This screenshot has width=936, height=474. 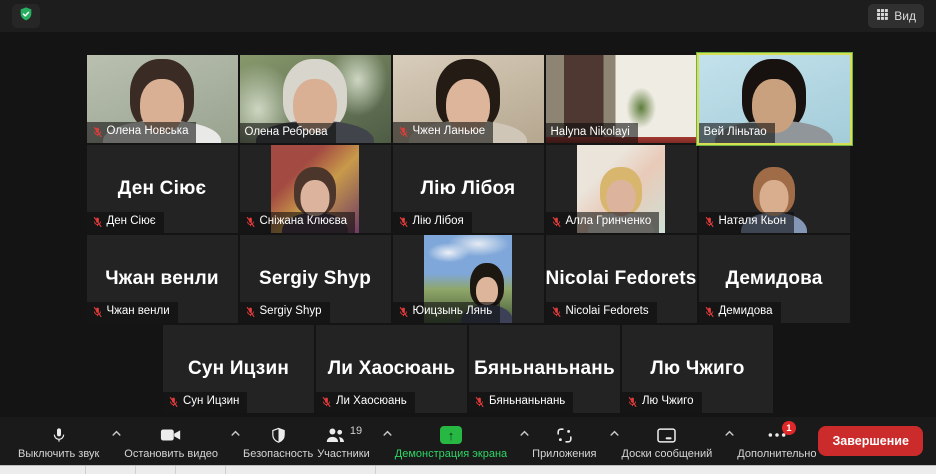 I want to click on participant-name-text: Halyna Nikolayi, so click(x=590, y=131).